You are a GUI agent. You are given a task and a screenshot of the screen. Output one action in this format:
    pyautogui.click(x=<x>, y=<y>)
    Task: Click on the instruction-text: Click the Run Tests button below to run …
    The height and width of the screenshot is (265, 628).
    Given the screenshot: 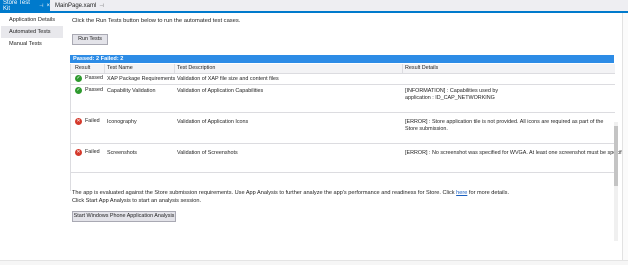 What is the action you would take?
    pyautogui.click(x=156, y=21)
    